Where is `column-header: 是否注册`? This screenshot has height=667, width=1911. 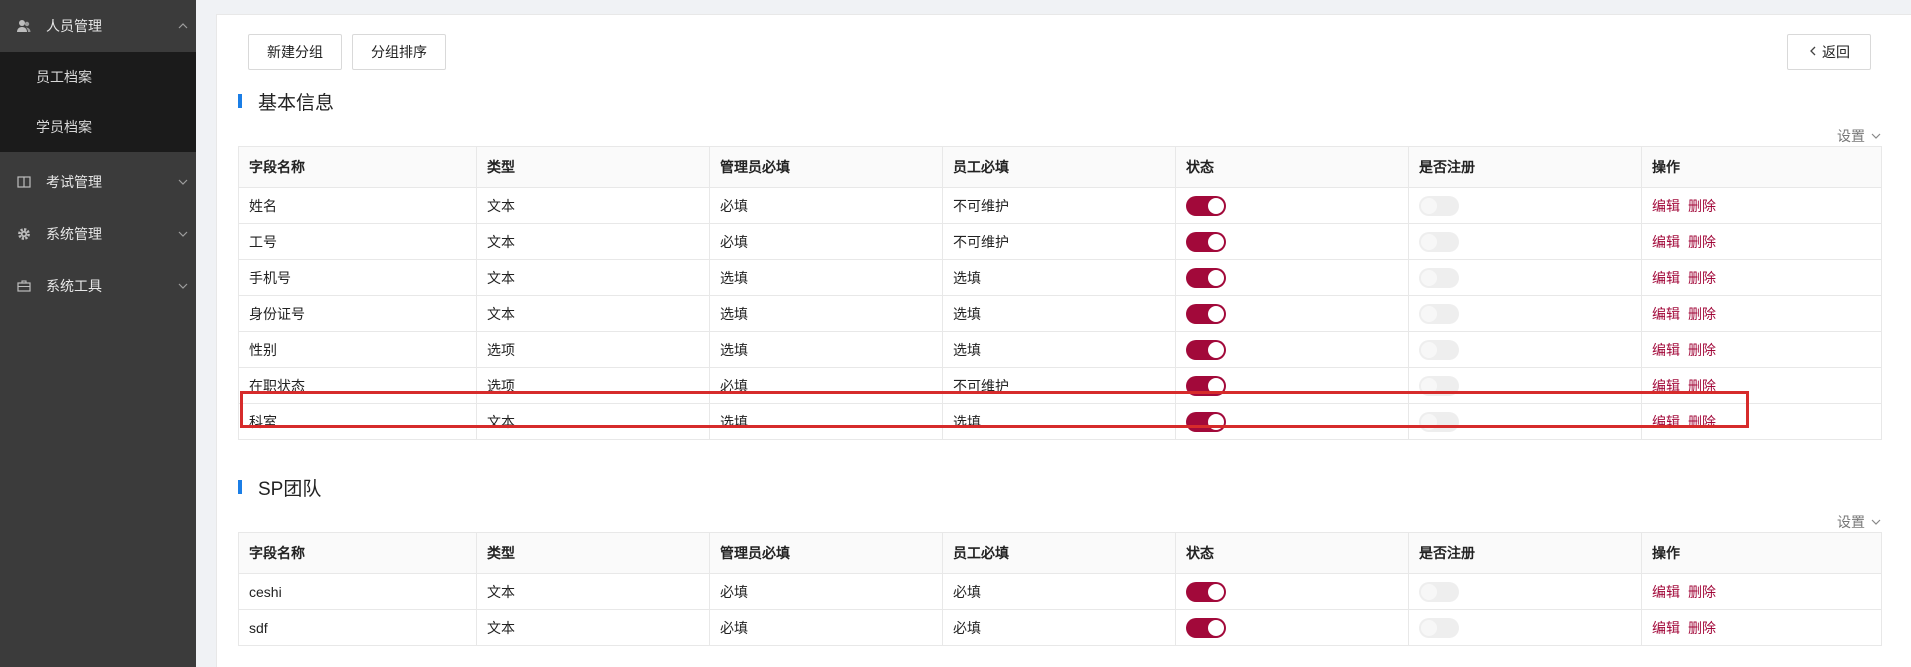
column-header: 是否注册 is located at coordinates (1525, 553).